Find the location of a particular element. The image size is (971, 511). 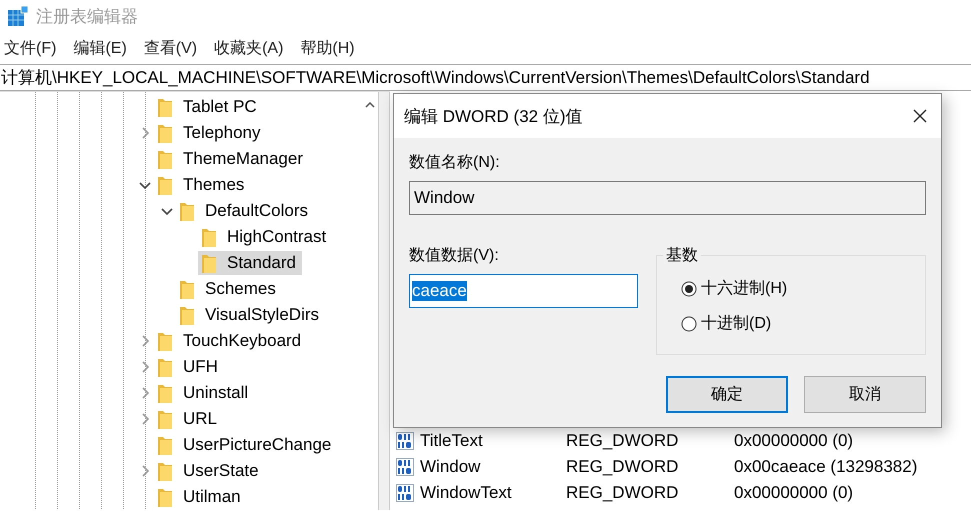

value-name: Window is located at coordinates (493, 467).